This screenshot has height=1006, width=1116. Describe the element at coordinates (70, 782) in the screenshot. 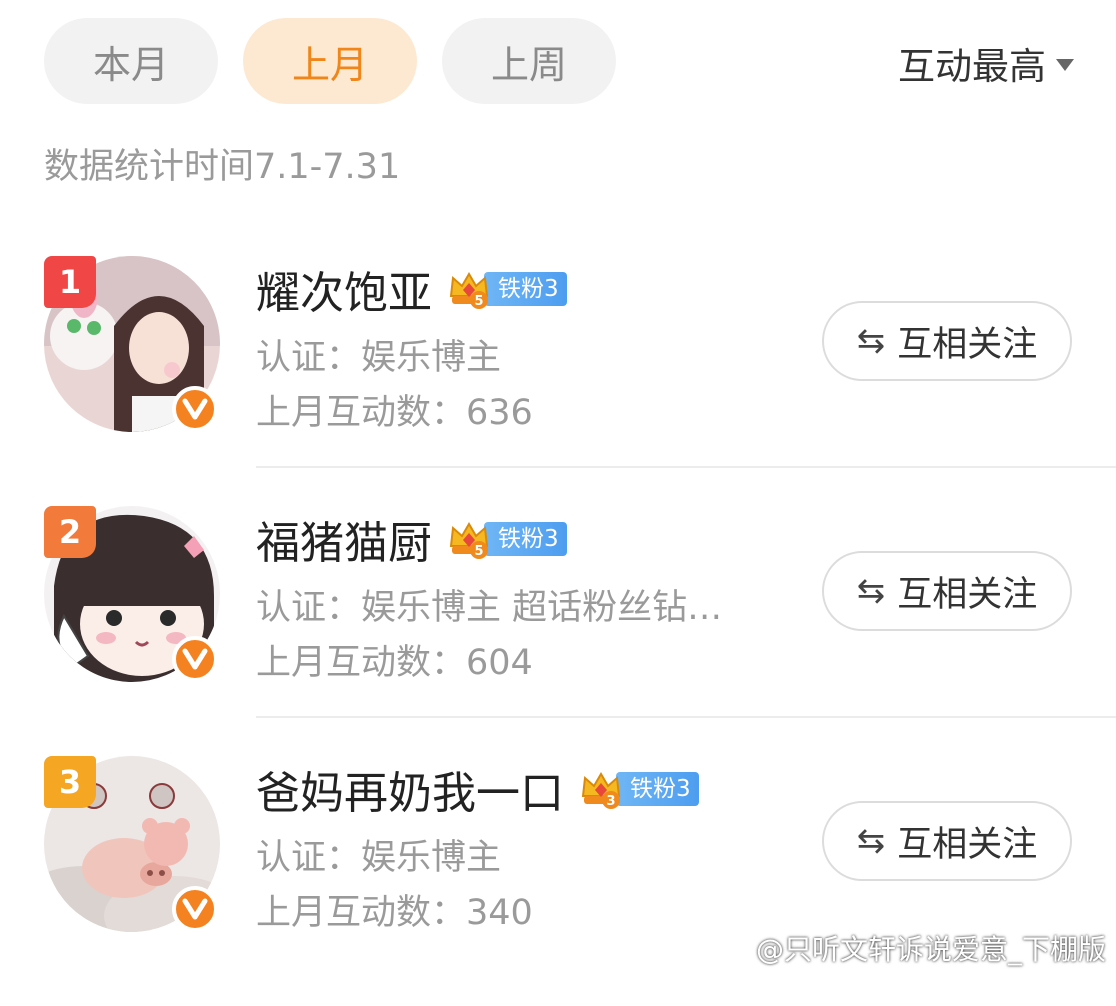

I see `rank-badge: 3` at that location.